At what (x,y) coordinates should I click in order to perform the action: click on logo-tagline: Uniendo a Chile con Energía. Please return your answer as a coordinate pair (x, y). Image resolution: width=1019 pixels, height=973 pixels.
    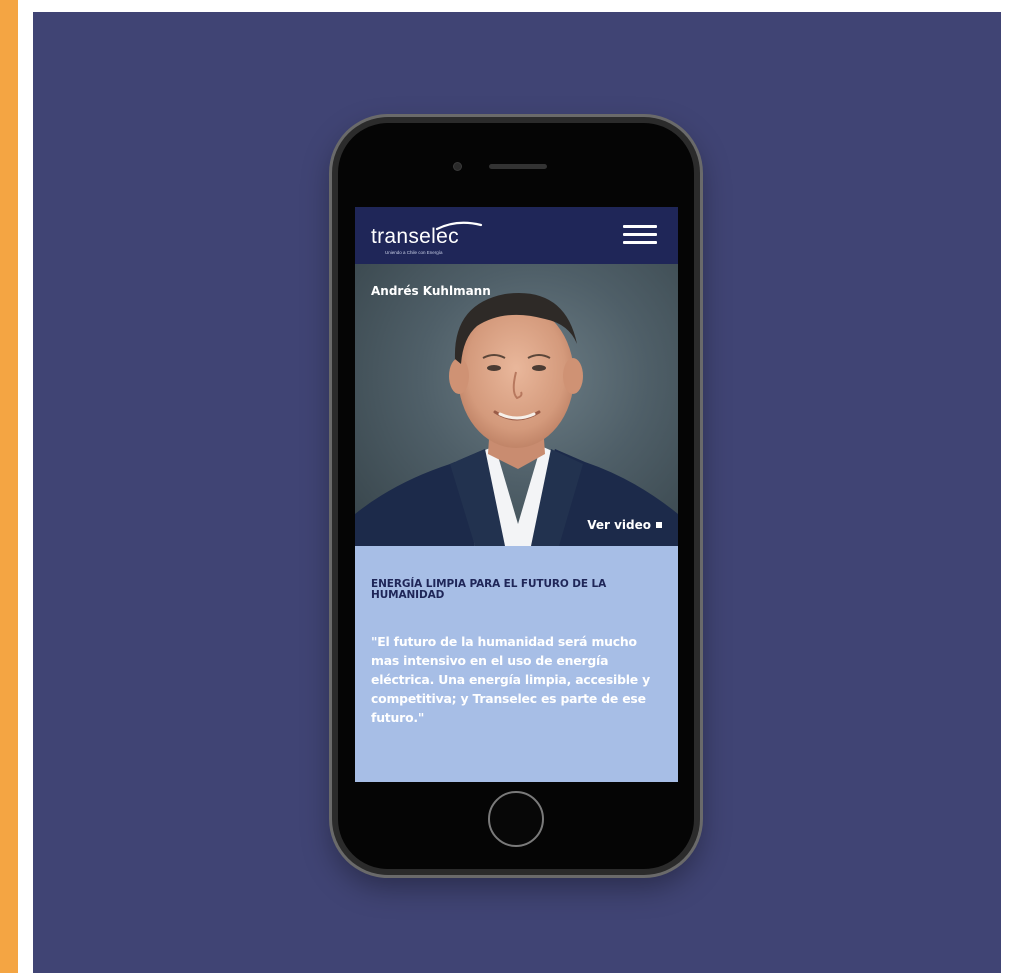
    Looking at the image, I should click on (414, 252).